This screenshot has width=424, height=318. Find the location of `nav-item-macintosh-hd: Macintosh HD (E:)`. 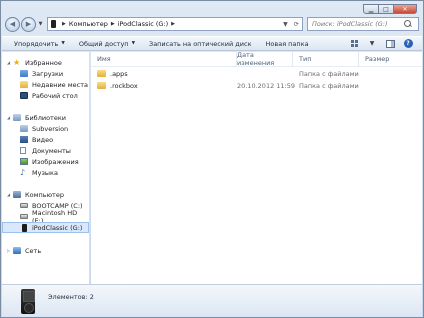

nav-item-macintosh-hd: Macintosh HD (E:) is located at coordinates (45, 217).